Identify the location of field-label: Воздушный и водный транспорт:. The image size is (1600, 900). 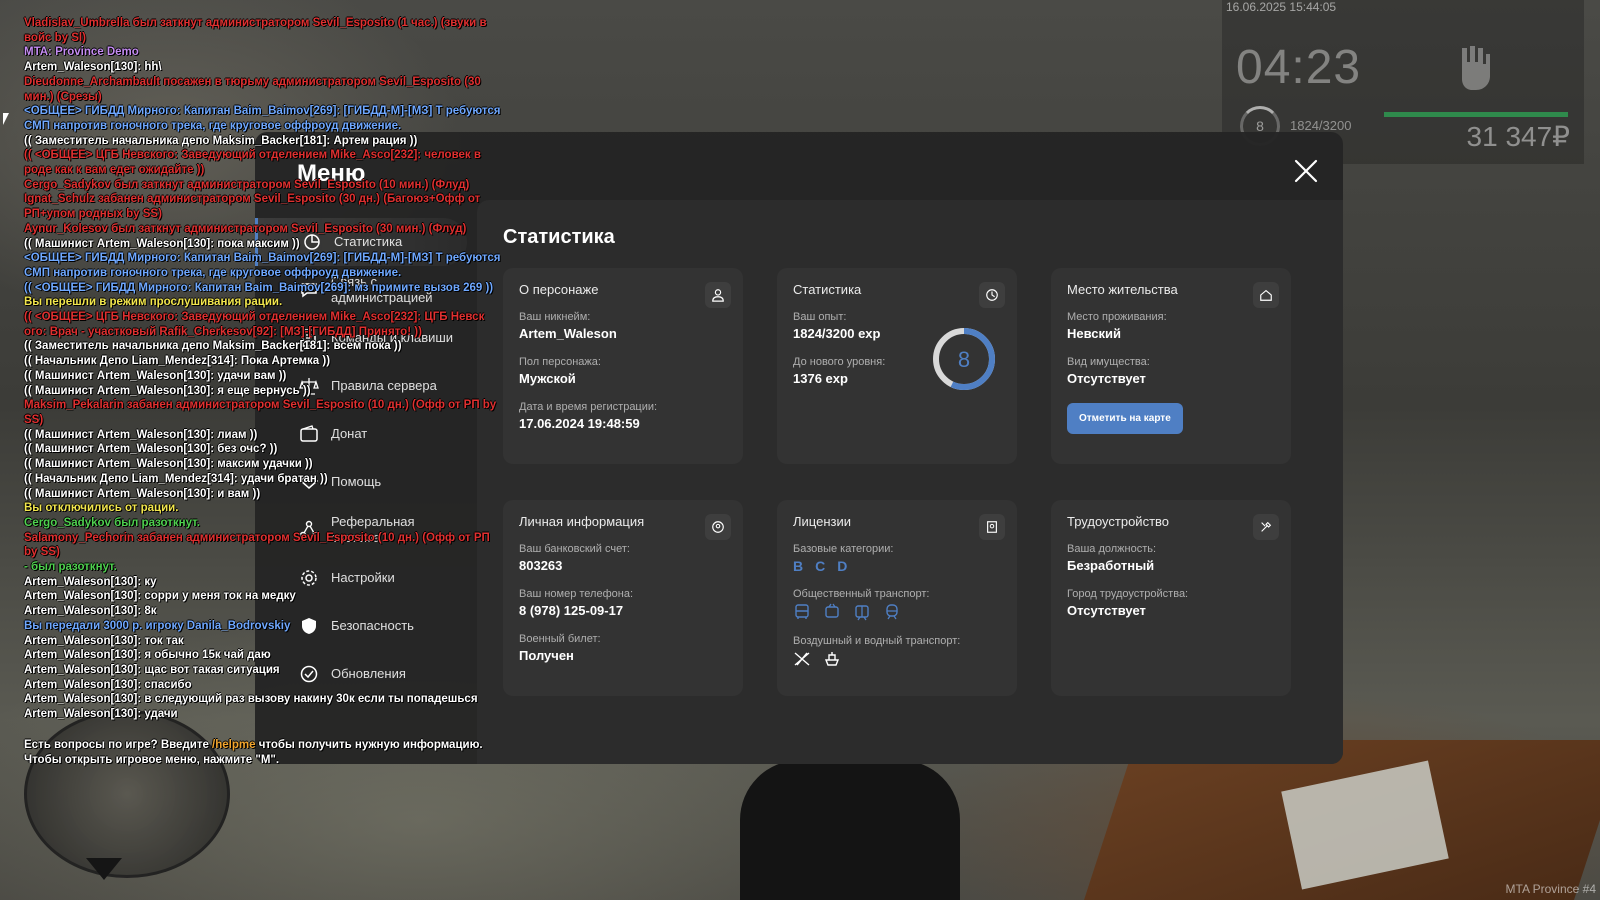
(877, 641).